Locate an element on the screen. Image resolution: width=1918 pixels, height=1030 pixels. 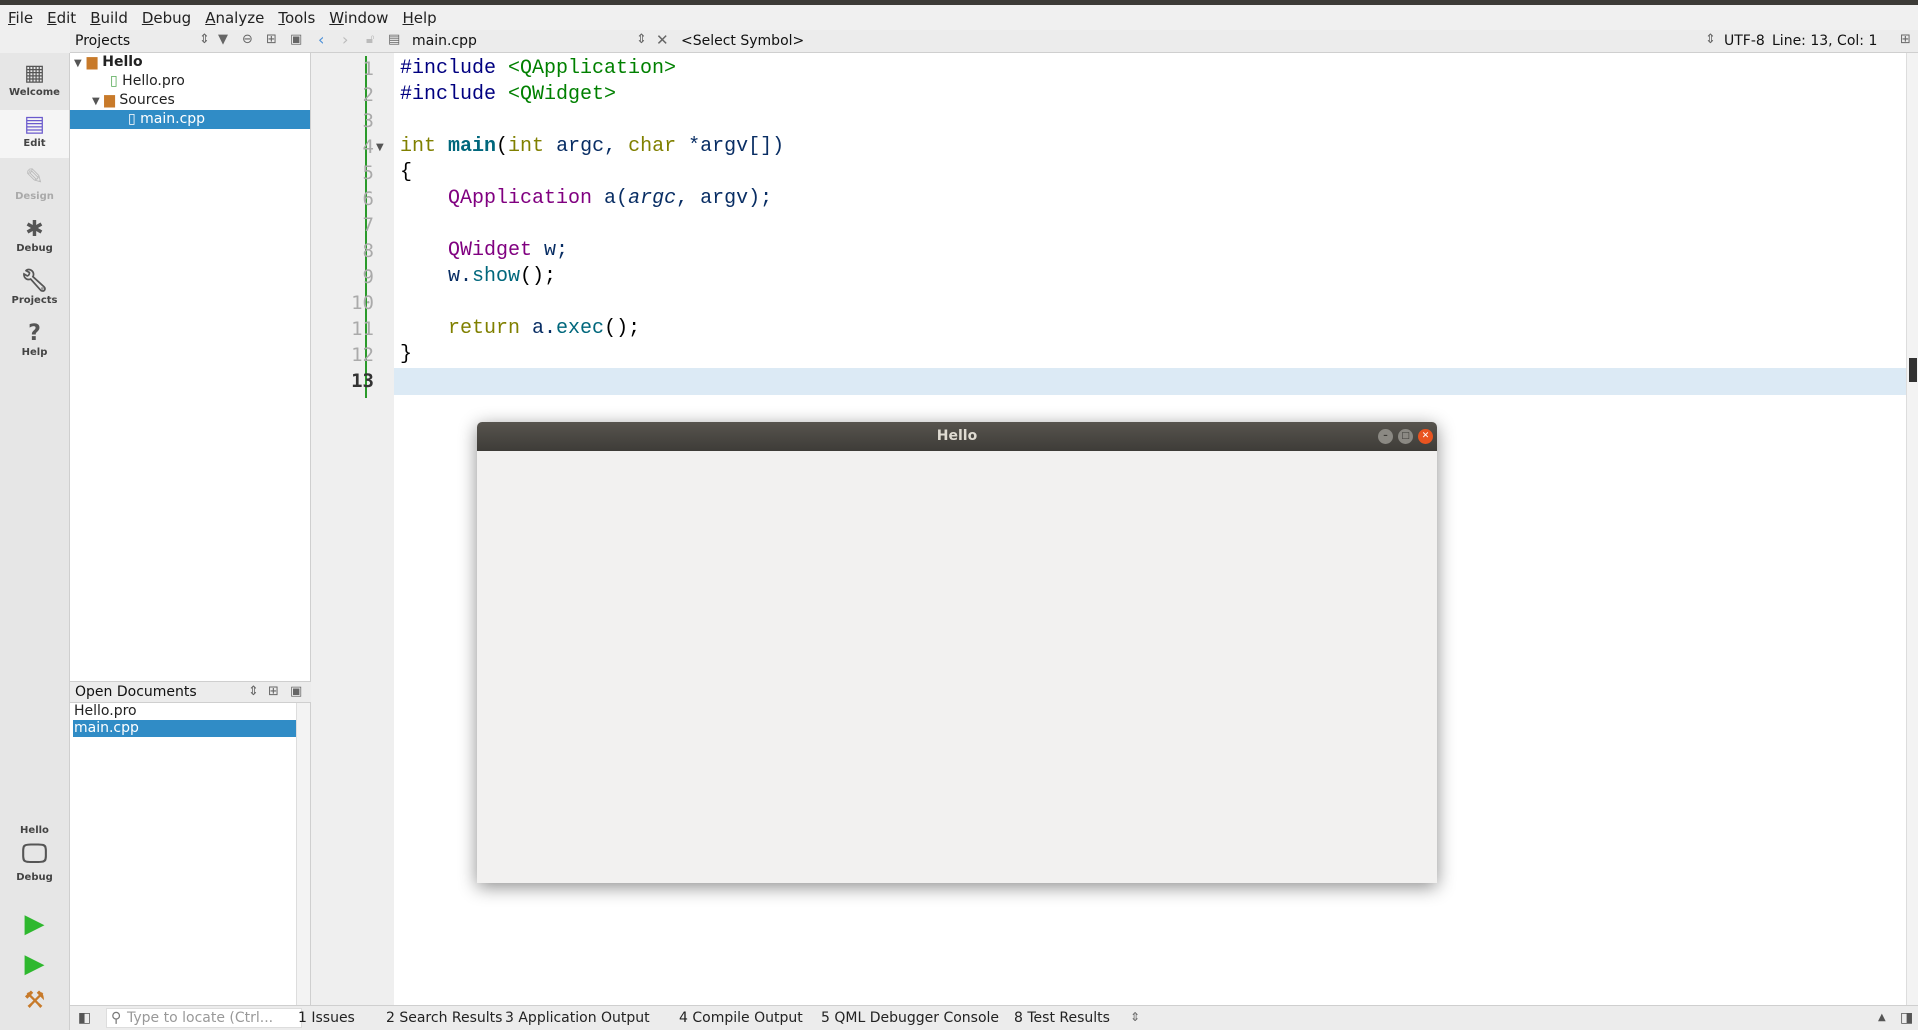
window-titlebar: Hello – □ ✕ is located at coordinates (957, 436).